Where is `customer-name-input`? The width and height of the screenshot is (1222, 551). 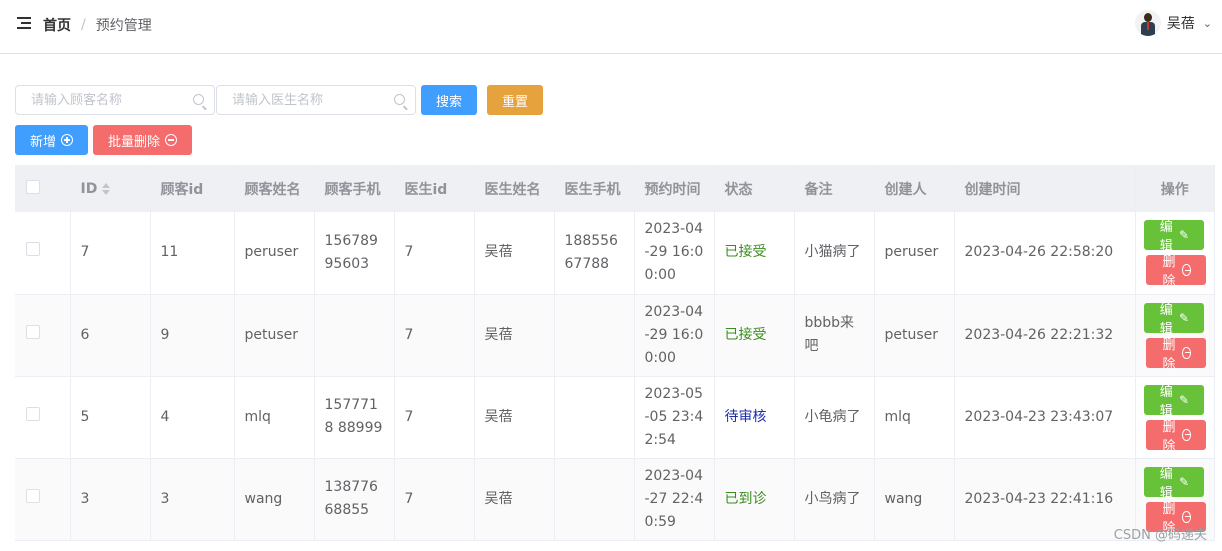
customer-name-input is located at coordinates (115, 100).